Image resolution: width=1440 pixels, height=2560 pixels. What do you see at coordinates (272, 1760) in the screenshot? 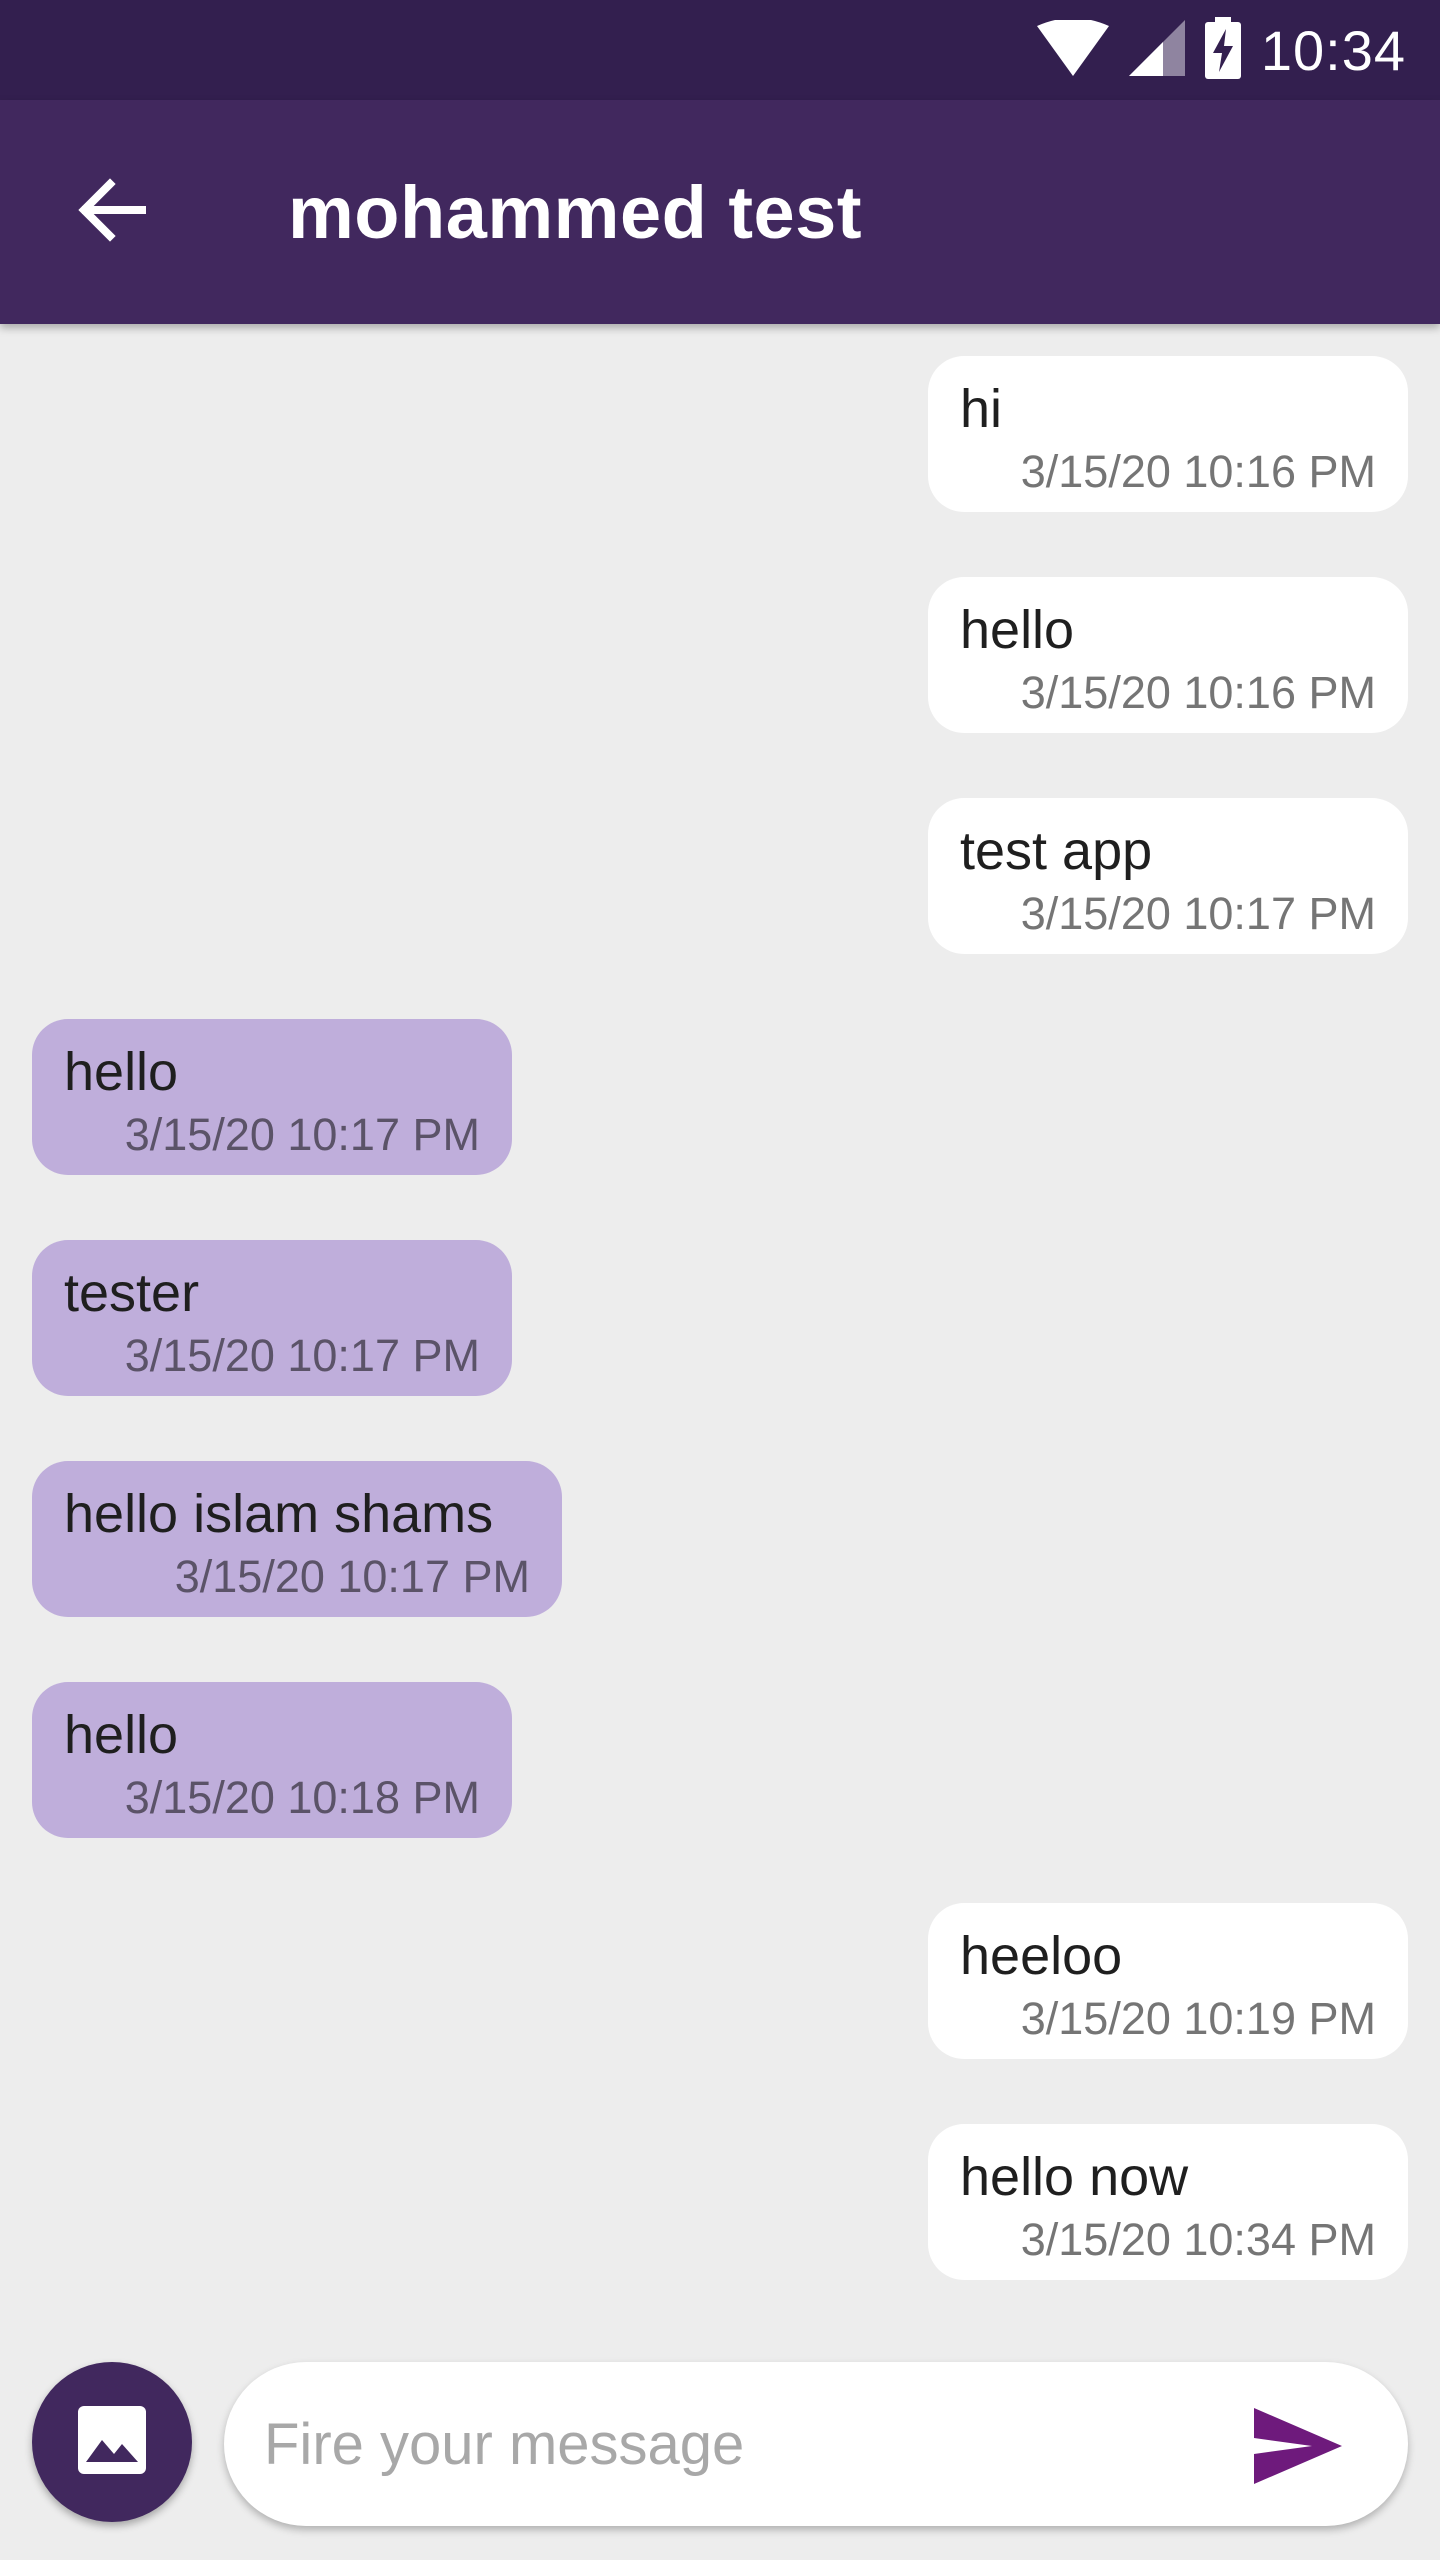
I see `message-bubble-incoming: hello 3/15/20 10:18 PM` at bounding box center [272, 1760].